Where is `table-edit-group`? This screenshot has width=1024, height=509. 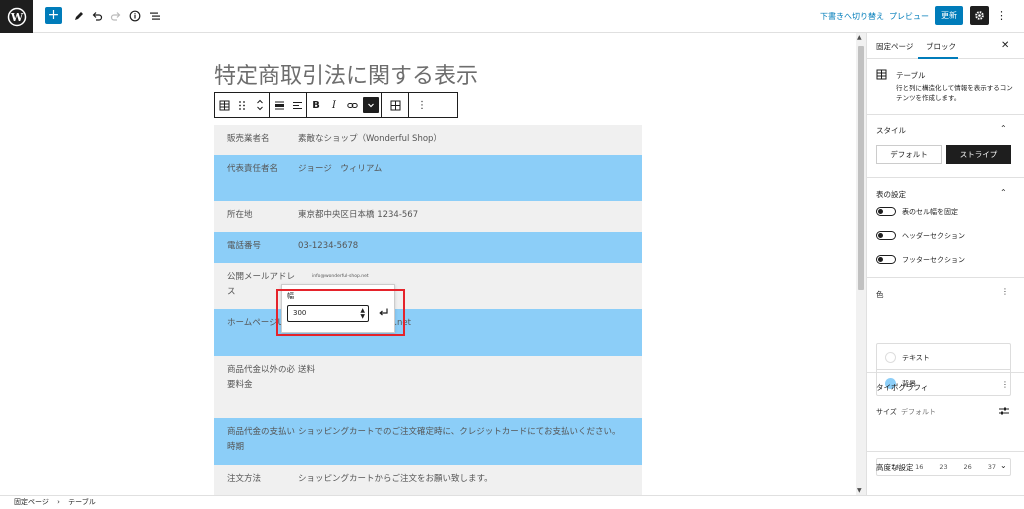 table-edit-group is located at coordinates (395, 105).